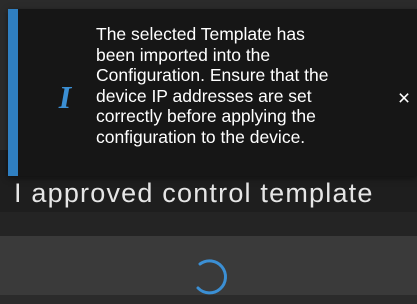 This screenshot has height=304, width=417. What do you see at coordinates (208, 224) in the screenshot?
I see `background-divider` at bounding box center [208, 224].